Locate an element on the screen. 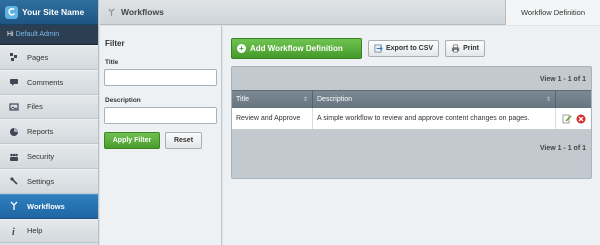 The image size is (600, 245). user-greeting: Hi Default Admin is located at coordinates (49, 35).